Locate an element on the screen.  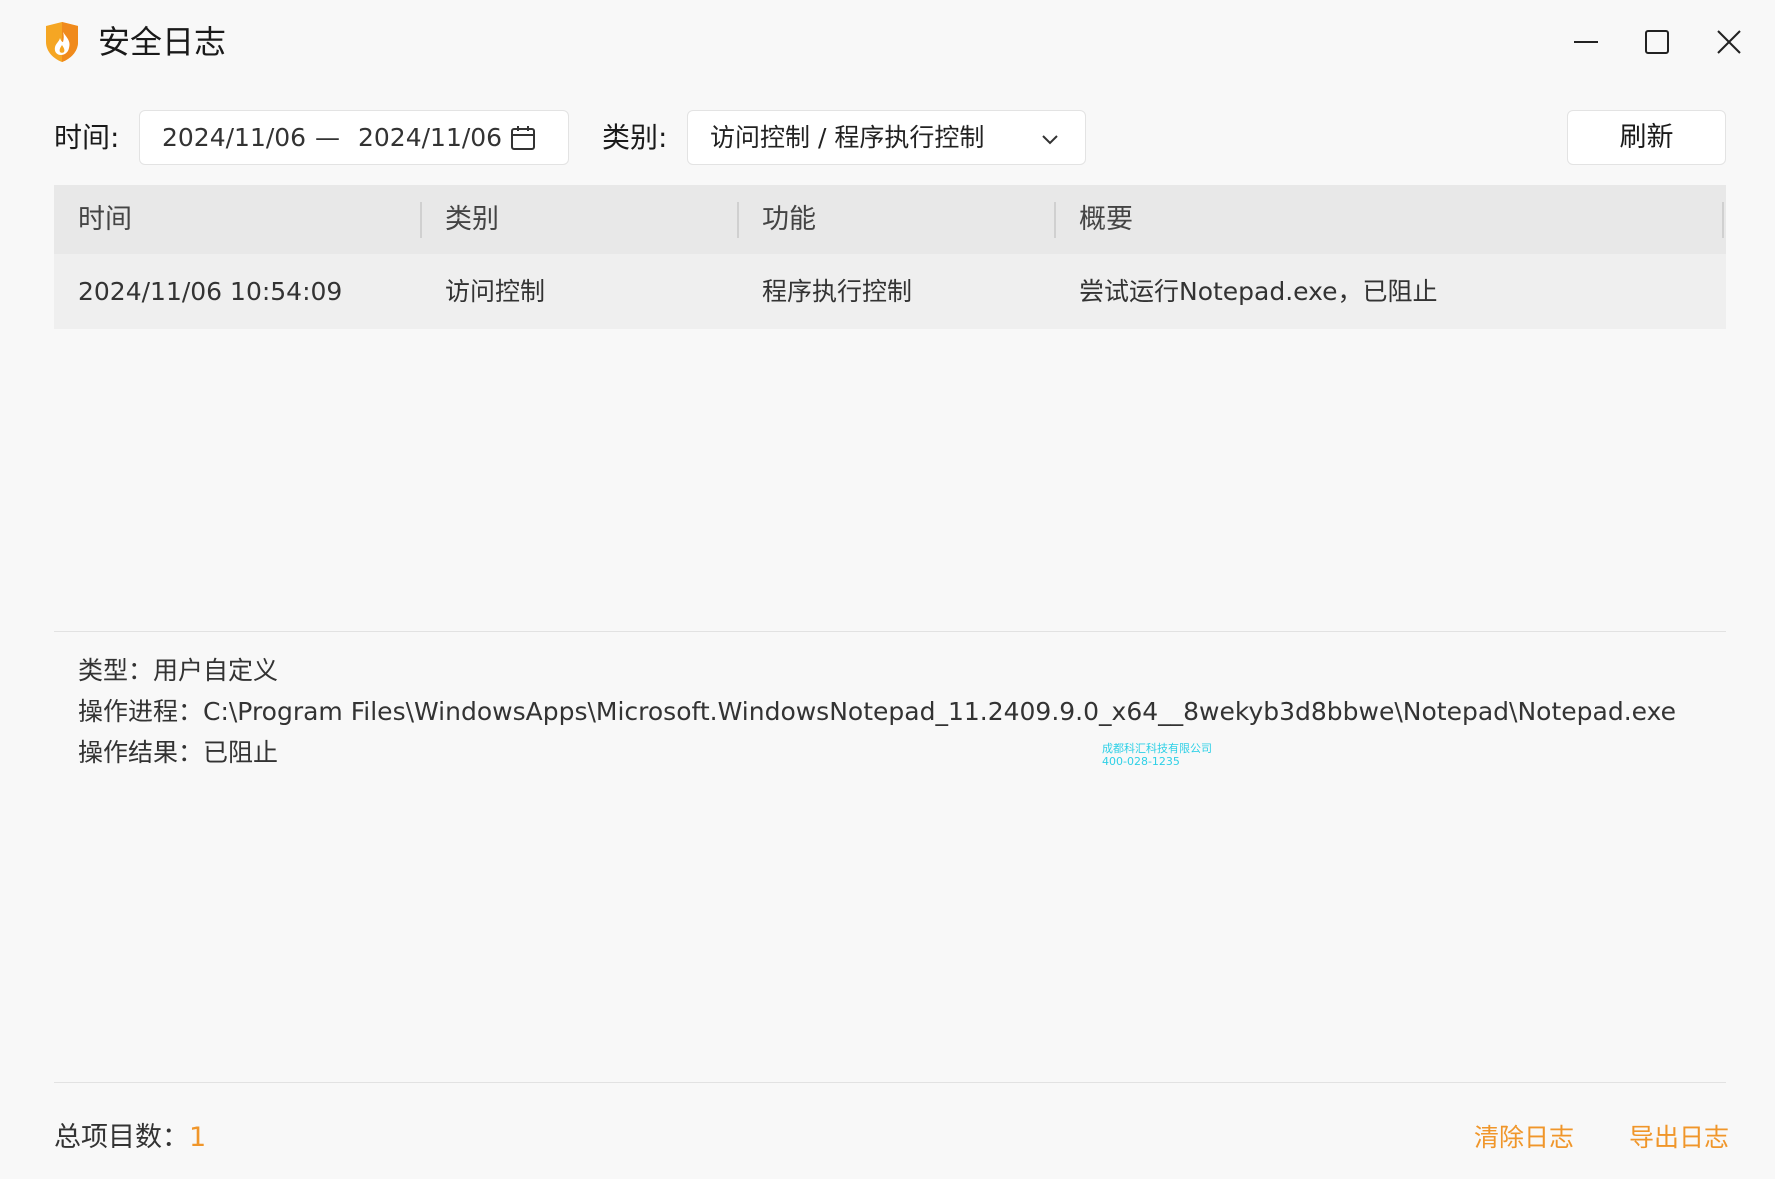
category-filter-label: 类别: is located at coordinates (635, 137).